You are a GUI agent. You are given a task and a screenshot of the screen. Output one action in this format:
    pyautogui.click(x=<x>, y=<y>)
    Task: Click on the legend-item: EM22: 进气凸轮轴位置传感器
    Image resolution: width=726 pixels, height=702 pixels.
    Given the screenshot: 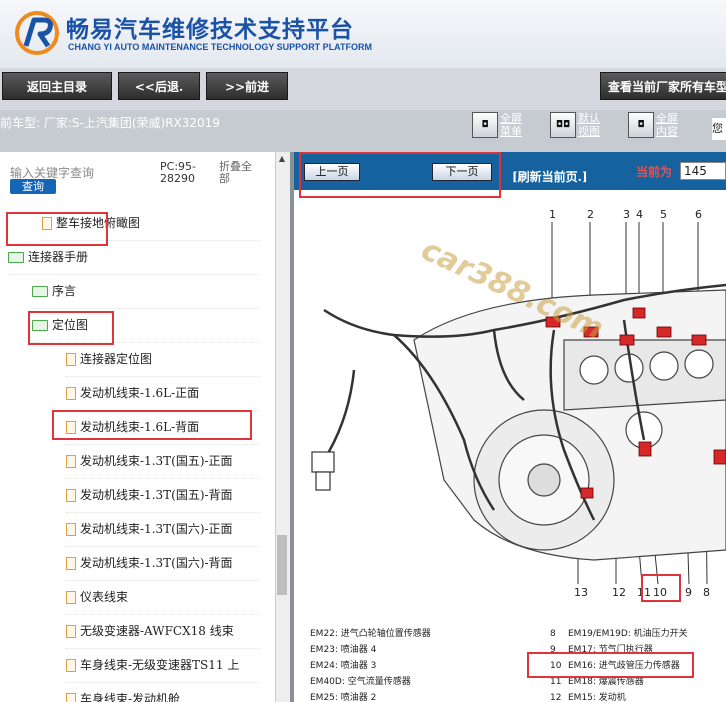 What is the action you would take?
    pyautogui.click(x=370, y=634)
    